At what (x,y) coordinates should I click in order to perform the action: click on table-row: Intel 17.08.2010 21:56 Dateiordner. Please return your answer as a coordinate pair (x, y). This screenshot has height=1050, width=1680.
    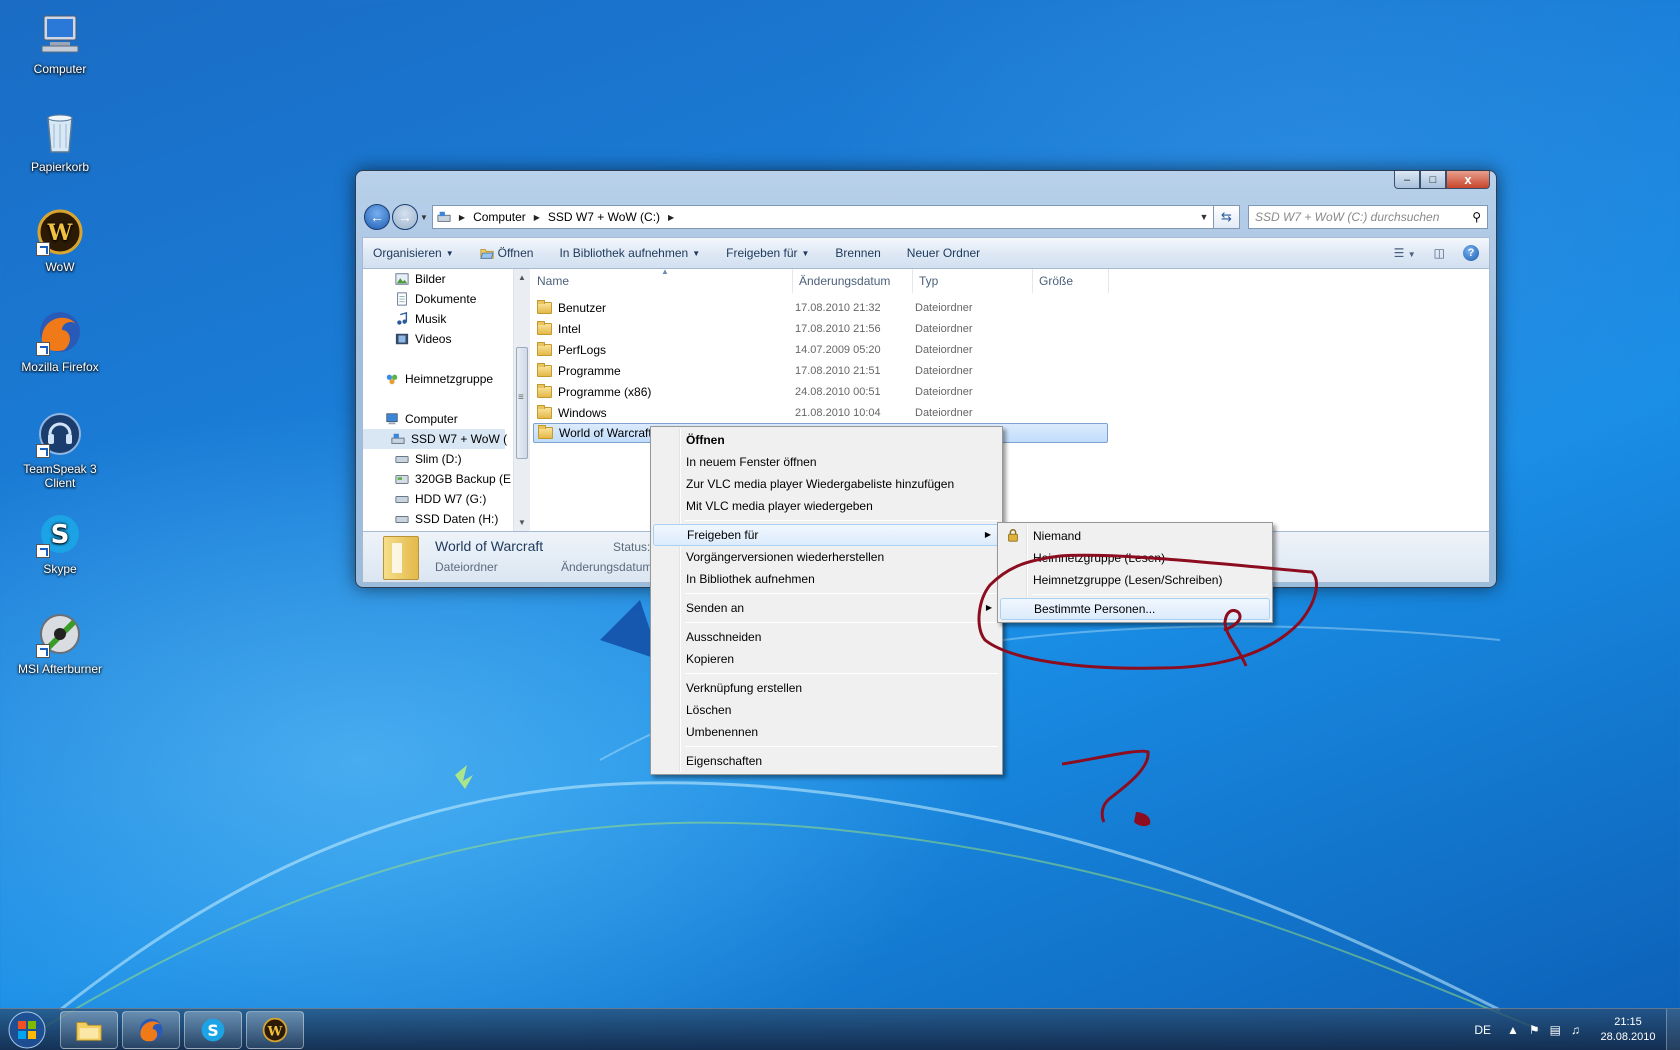
    Looking at the image, I should click on (820, 329).